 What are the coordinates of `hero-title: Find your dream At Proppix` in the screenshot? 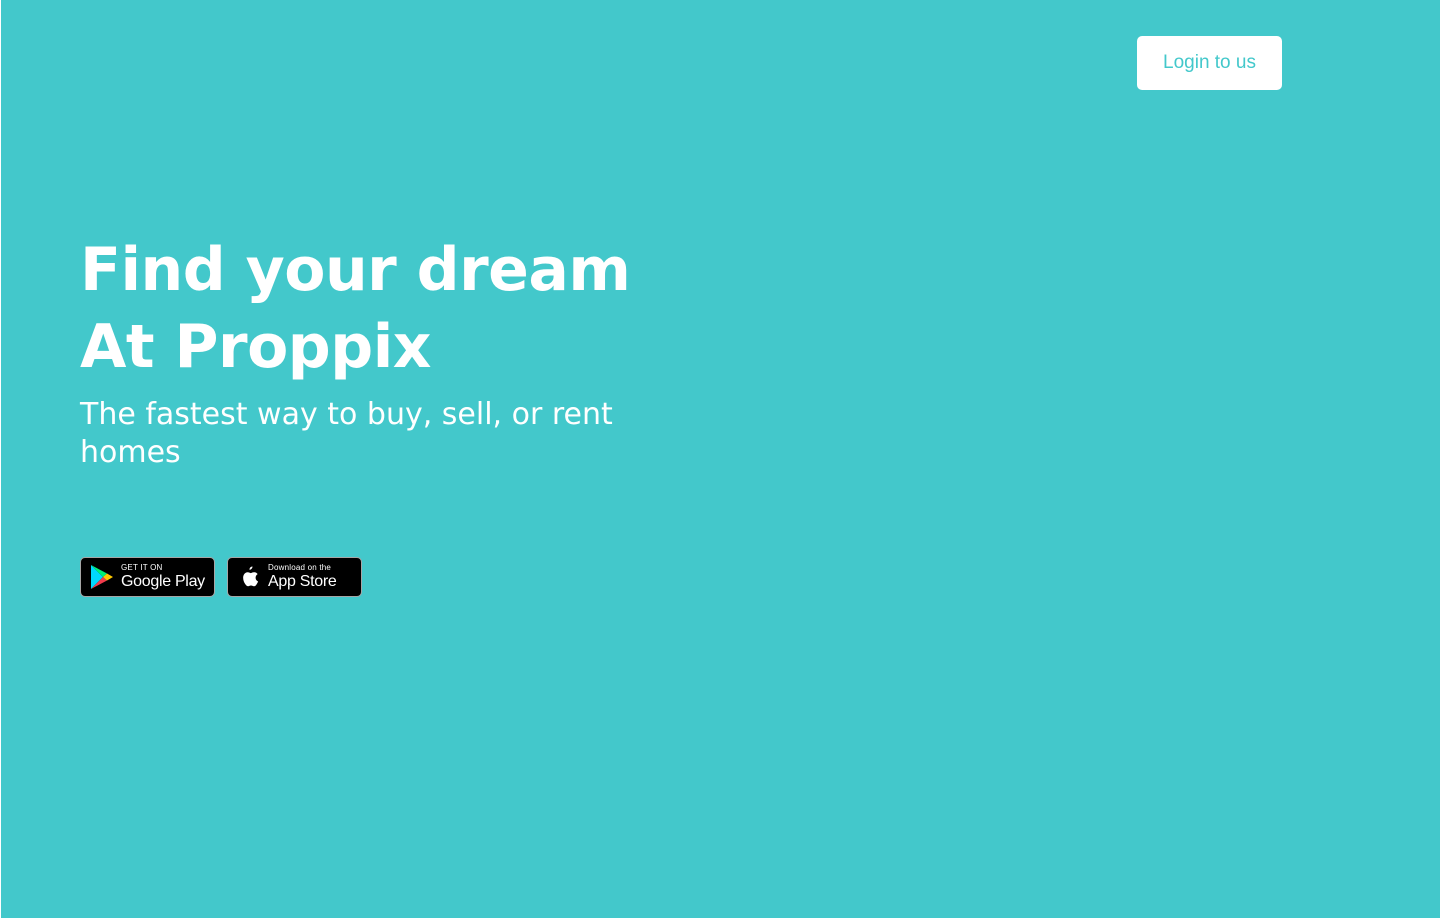 It's located at (390, 309).